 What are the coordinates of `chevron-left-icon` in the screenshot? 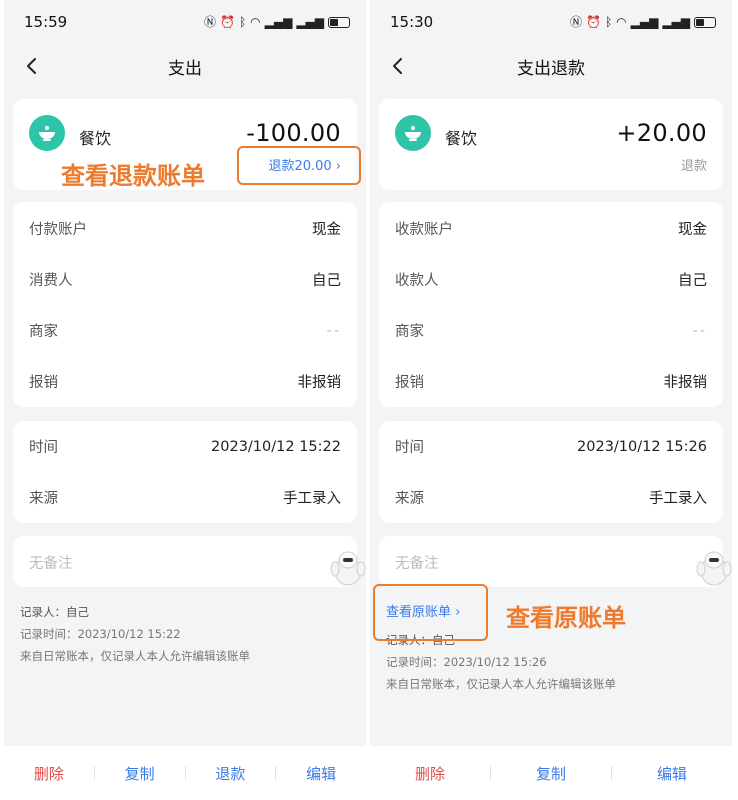 It's located at (397, 66).